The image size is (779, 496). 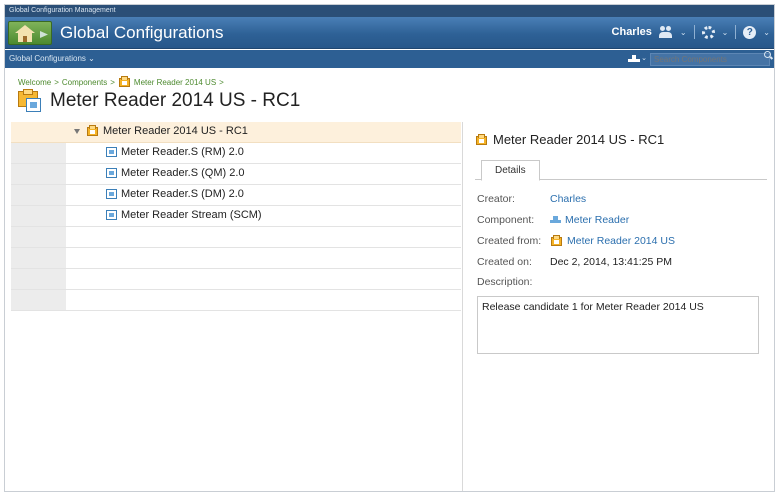 What do you see at coordinates (52, 58) in the screenshot?
I see `global-configurations-menu: Global Configurations ⌄` at bounding box center [52, 58].